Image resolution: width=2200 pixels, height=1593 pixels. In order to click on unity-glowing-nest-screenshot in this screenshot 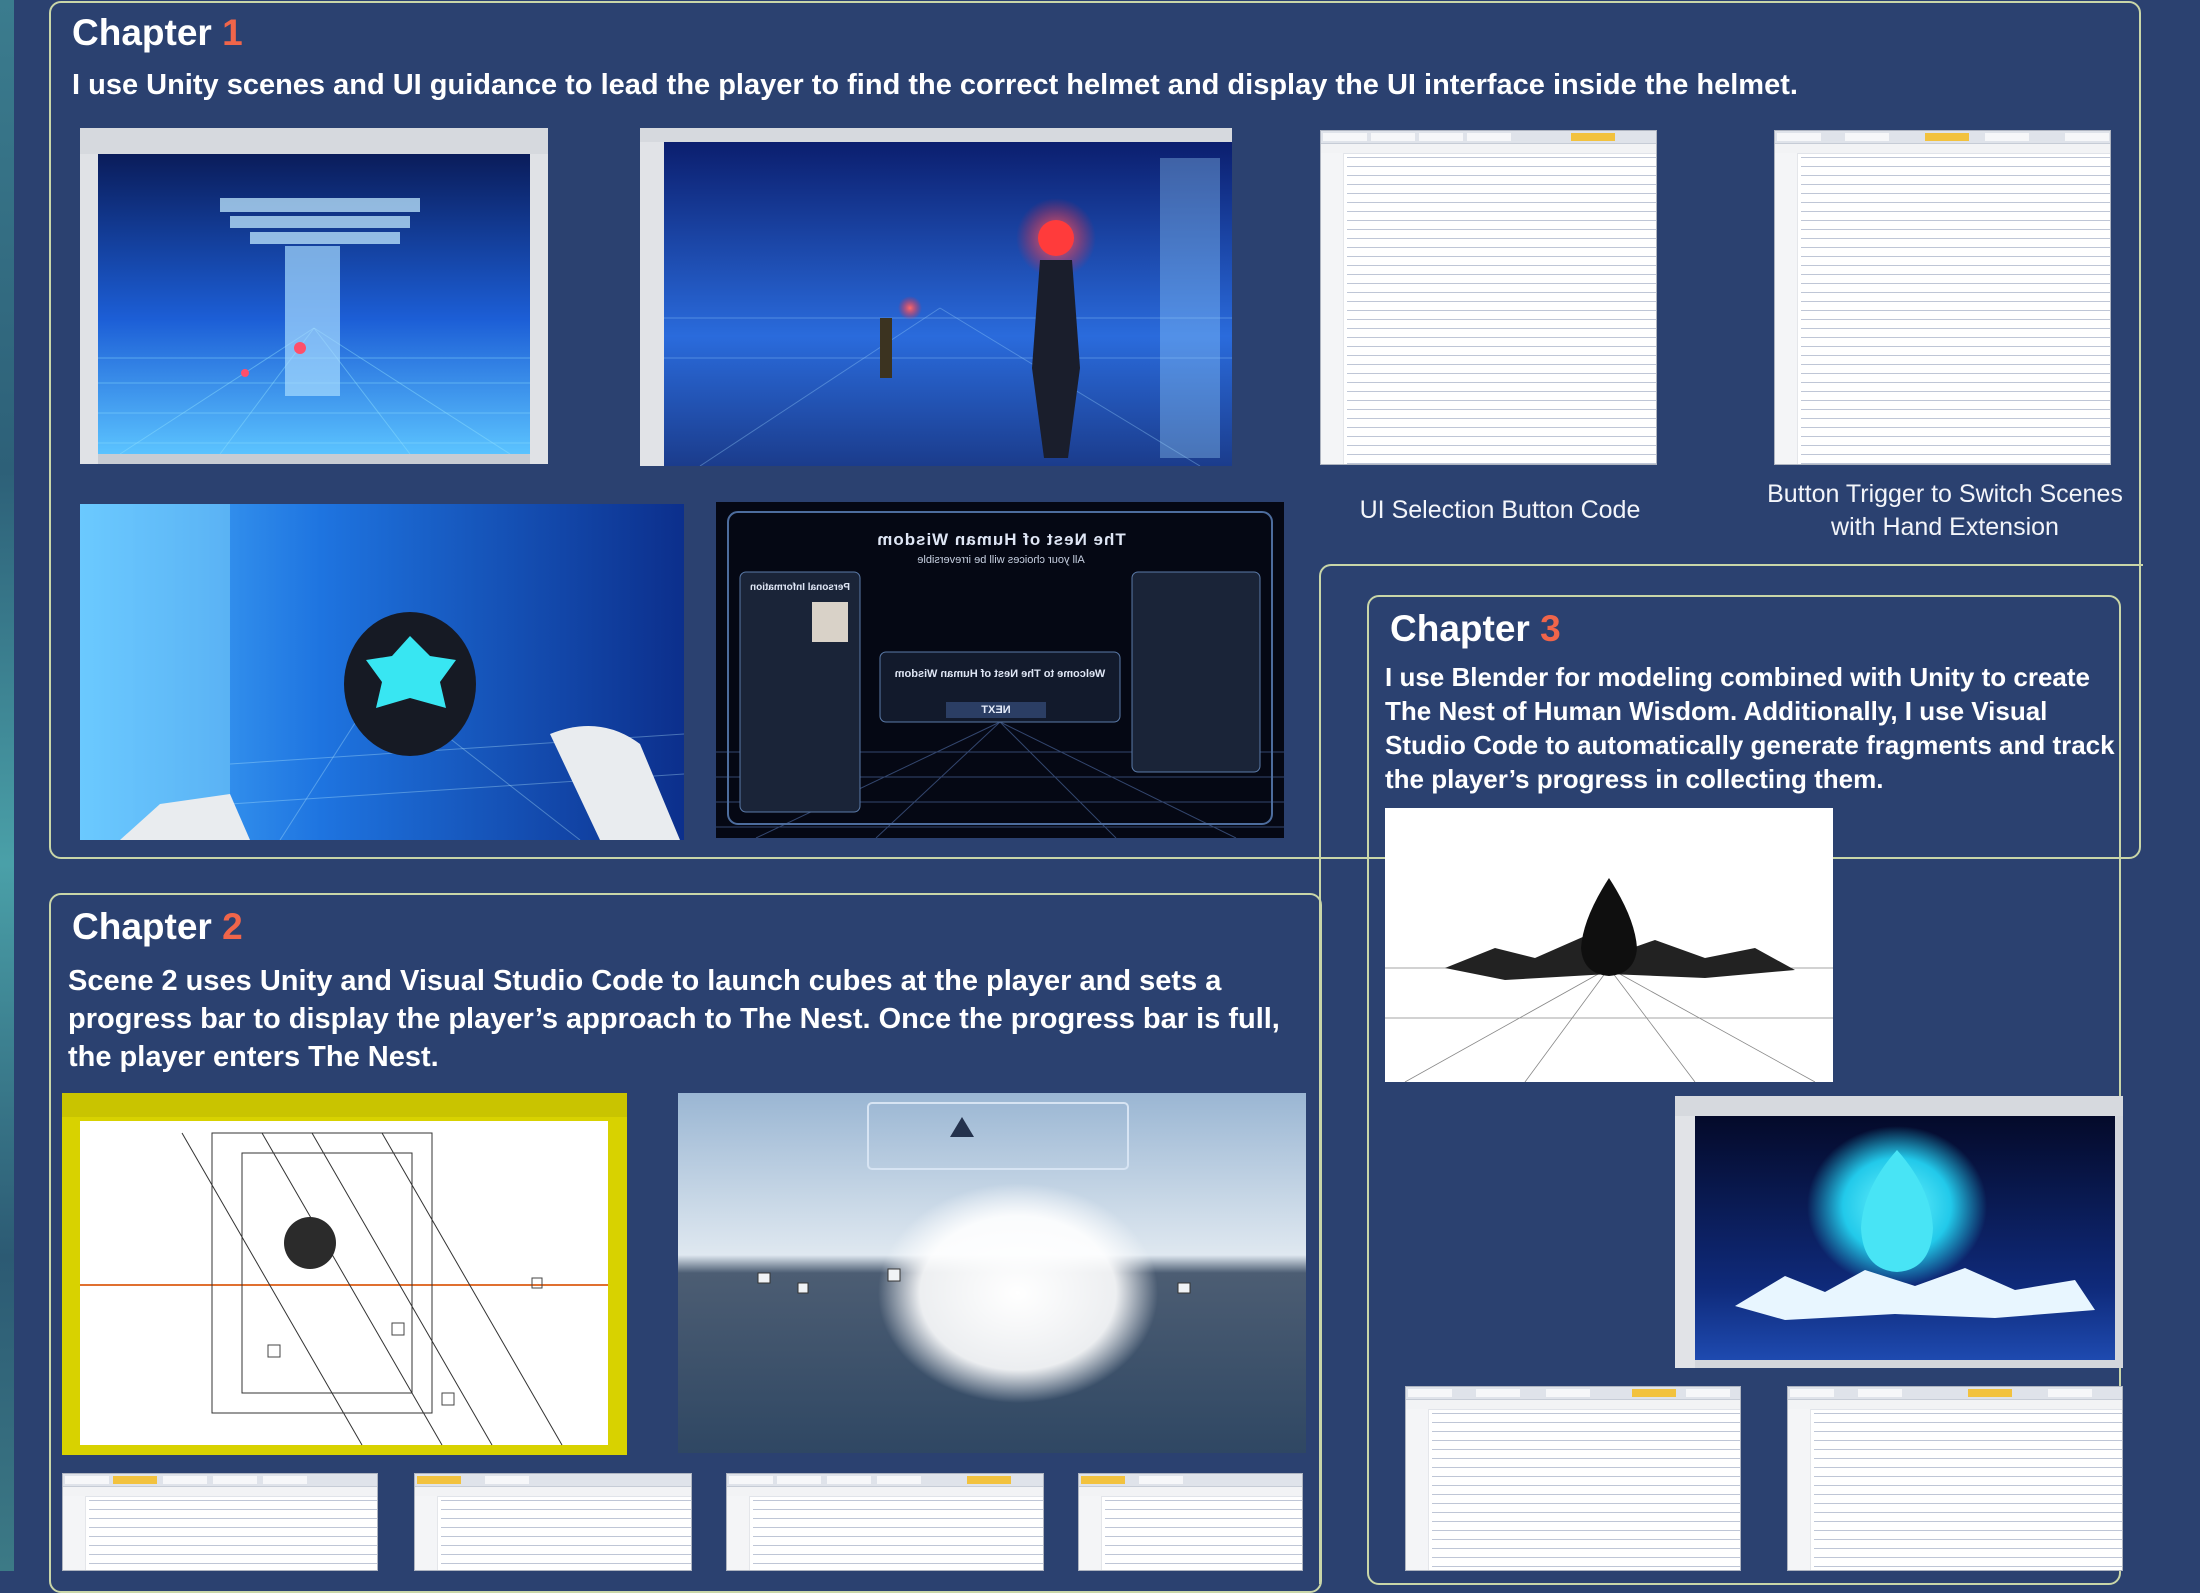, I will do `click(1899, 1232)`.